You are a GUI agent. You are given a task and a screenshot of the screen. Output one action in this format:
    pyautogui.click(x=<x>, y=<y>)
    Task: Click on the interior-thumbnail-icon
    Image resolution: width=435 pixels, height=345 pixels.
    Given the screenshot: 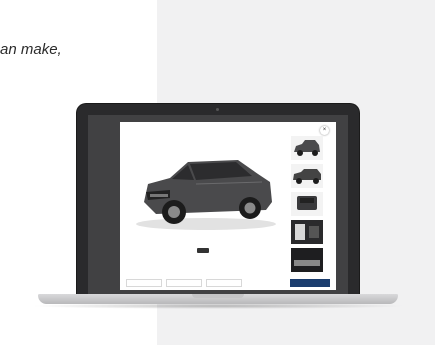 What is the action you would take?
    pyautogui.click(x=307, y=232)
    